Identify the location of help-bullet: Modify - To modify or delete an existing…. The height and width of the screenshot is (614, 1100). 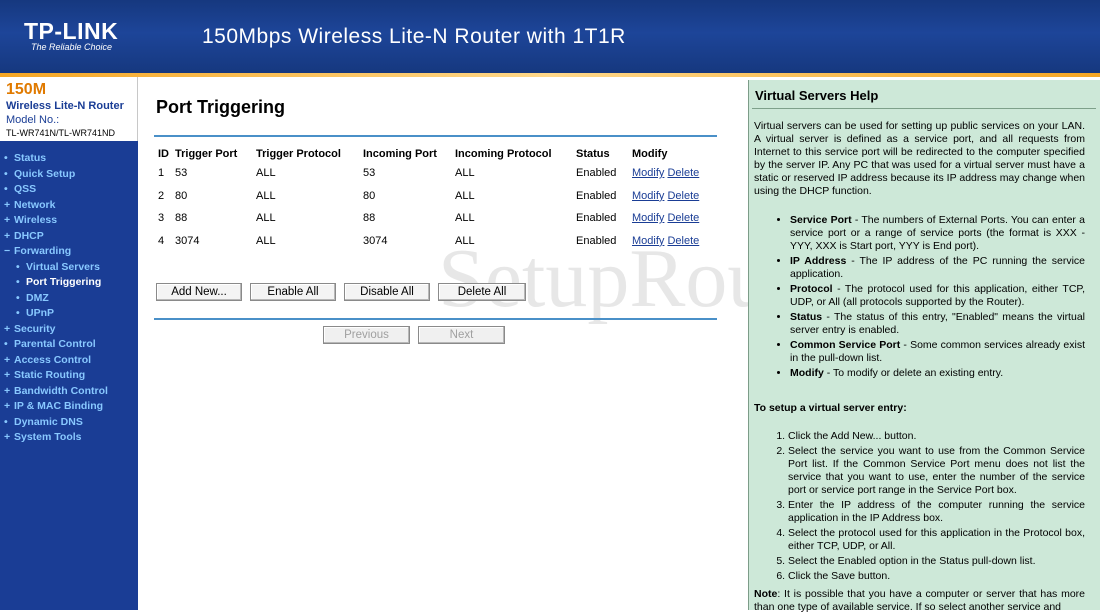
(937, 373).